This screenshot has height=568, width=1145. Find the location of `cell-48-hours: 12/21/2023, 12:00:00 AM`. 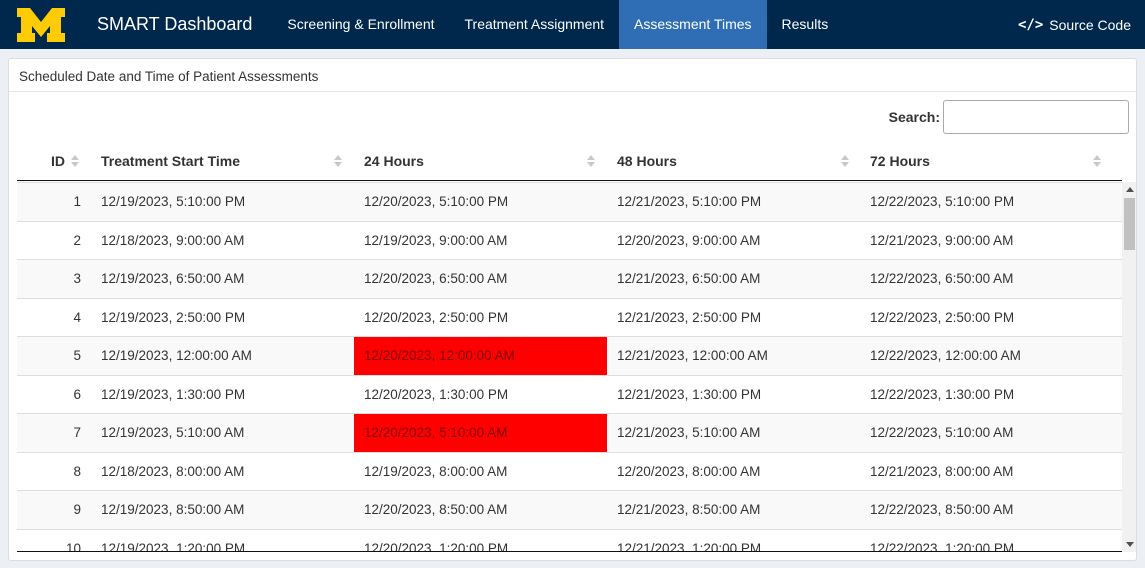

cell-48-hours: 12/21/2023, 12:00:00 AM is located at coordinates (692, 355).